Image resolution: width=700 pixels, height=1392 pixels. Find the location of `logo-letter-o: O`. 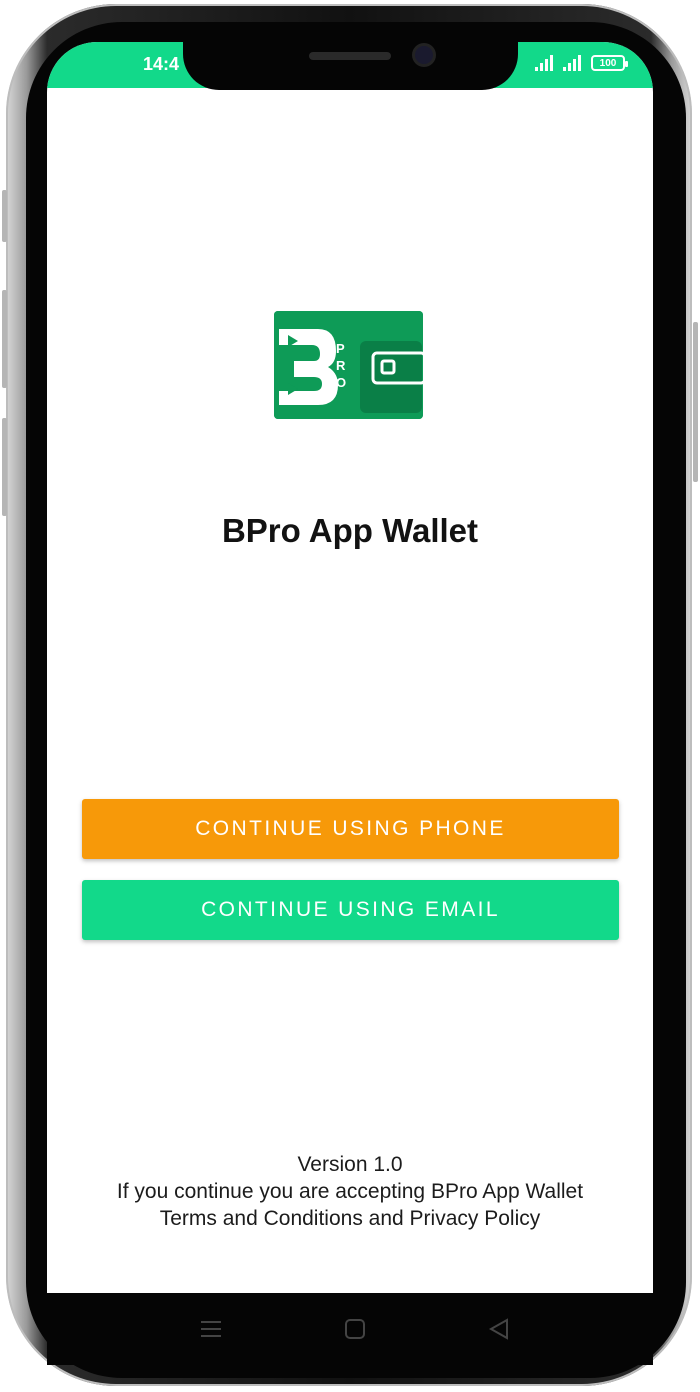

logo-letter-o: O is located at coordinates (341, 382).